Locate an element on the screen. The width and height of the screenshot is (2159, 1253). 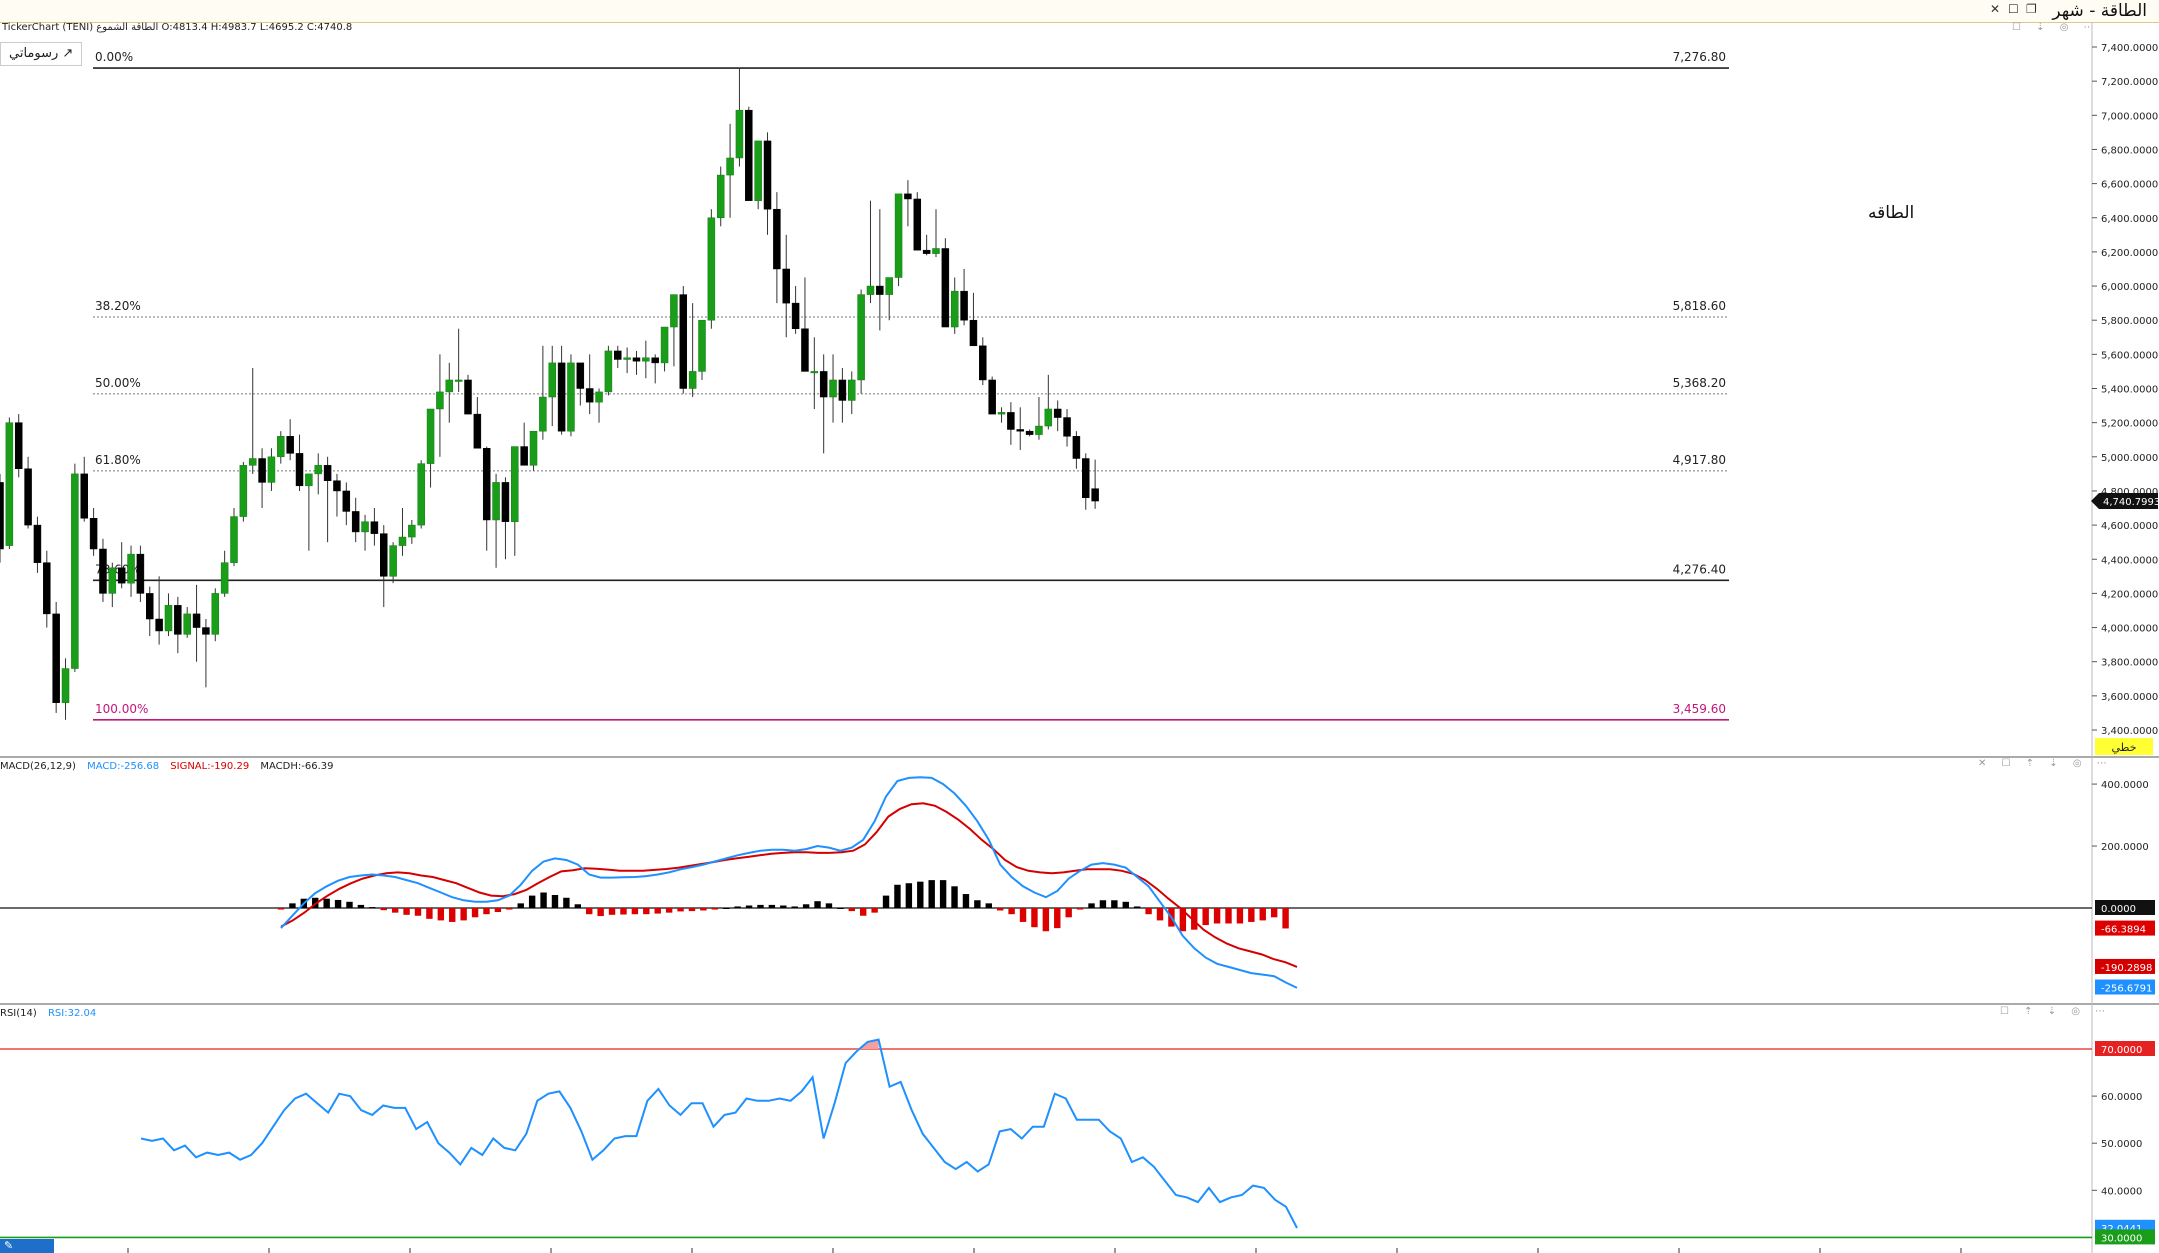
macd-axis-label: 200.0000 is located at coordinates (2125, 847).